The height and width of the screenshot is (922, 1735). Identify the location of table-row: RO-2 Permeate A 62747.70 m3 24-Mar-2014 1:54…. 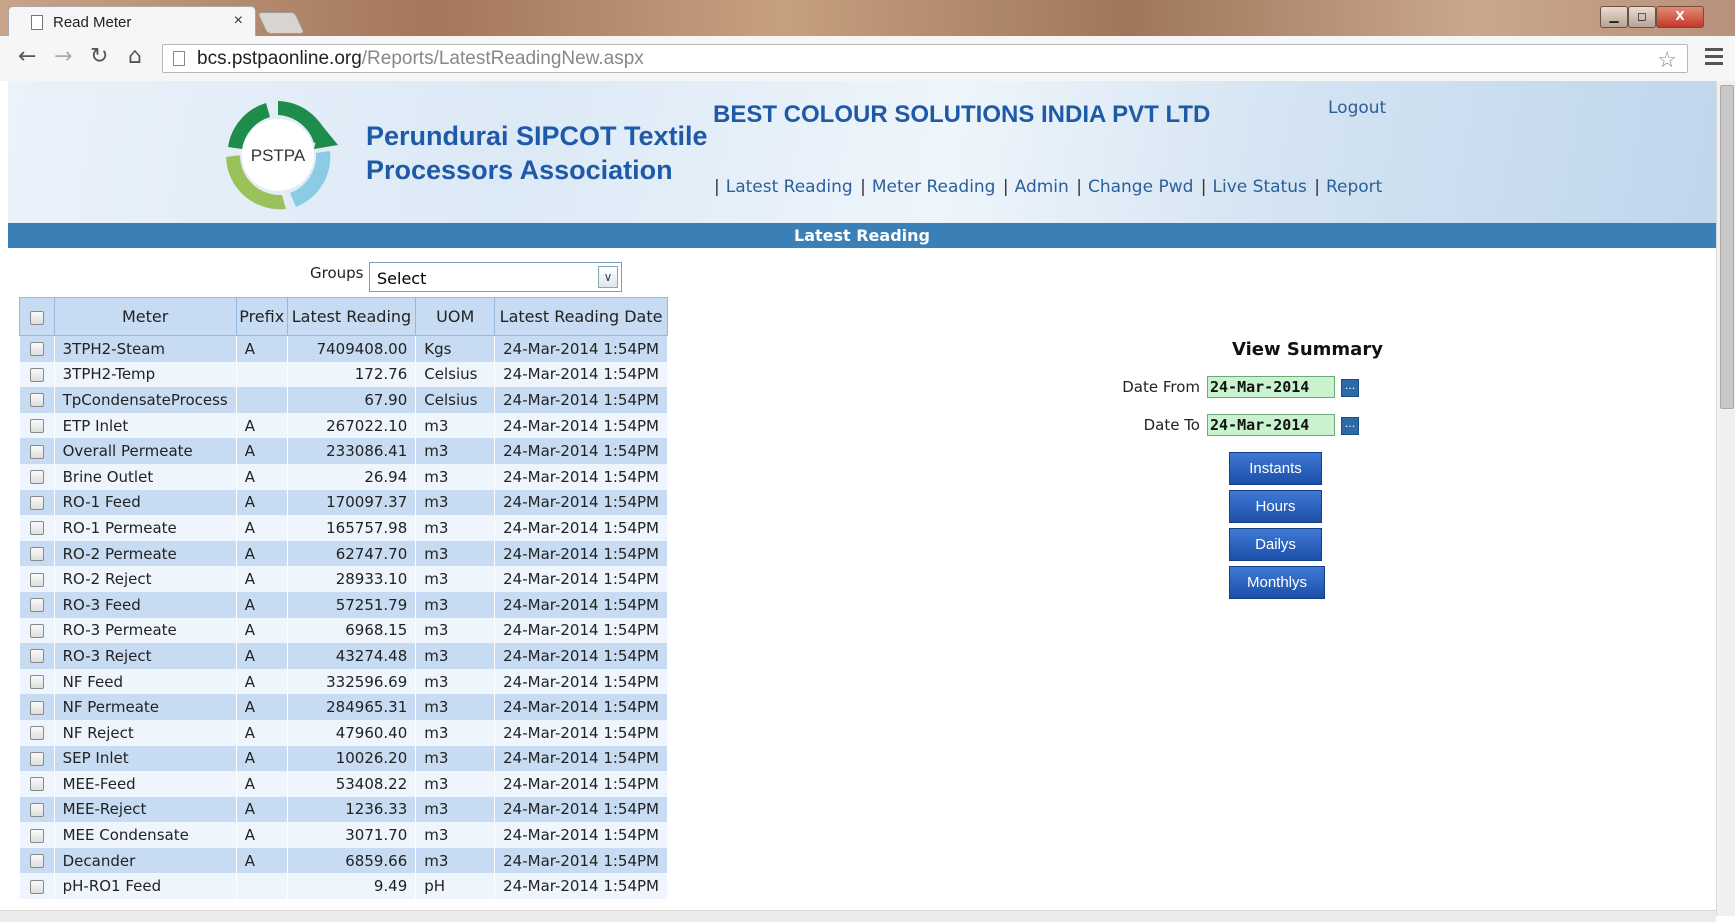
(343, 553).